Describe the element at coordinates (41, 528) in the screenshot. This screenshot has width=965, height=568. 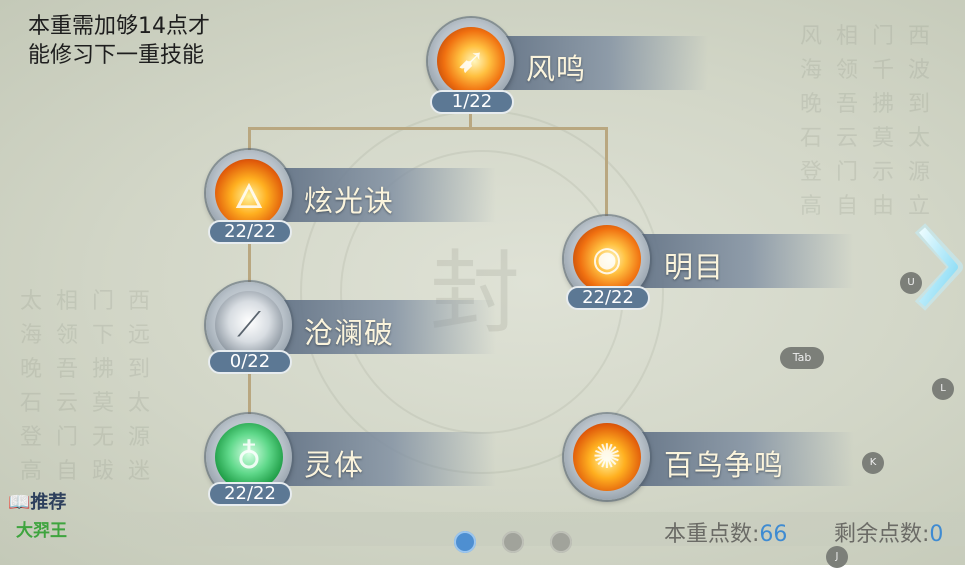
I see `recommend-name: 大羿王` at that location.